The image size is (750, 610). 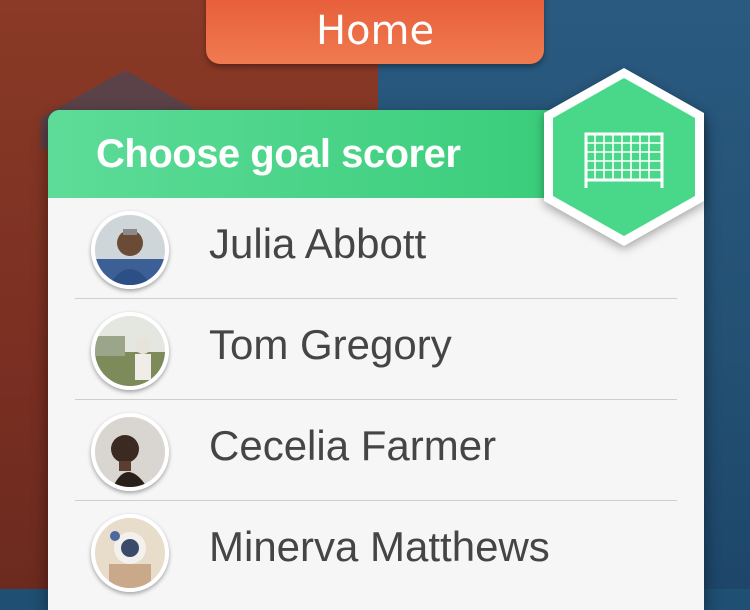 I want to click on list-item-player: Minerva Matthews, so click(x=376, y=551).